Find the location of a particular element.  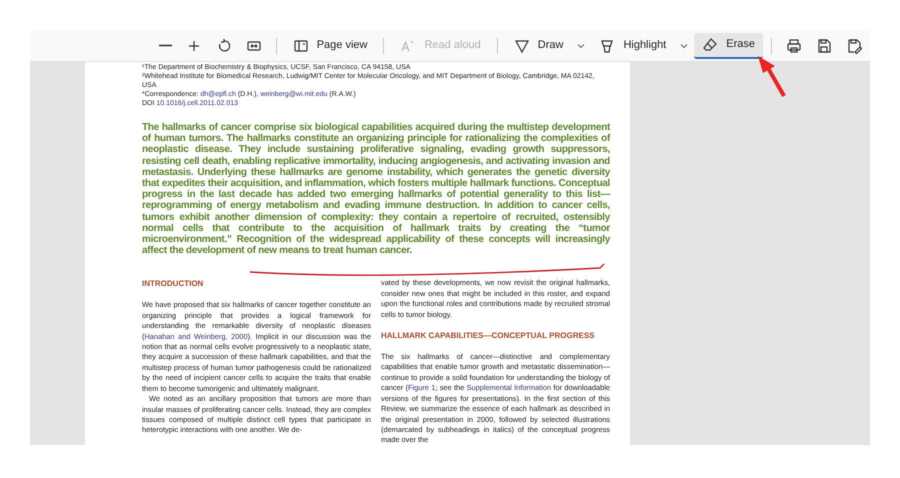

section-heading: INTRODUCTION is located at coordinates (173, 284).